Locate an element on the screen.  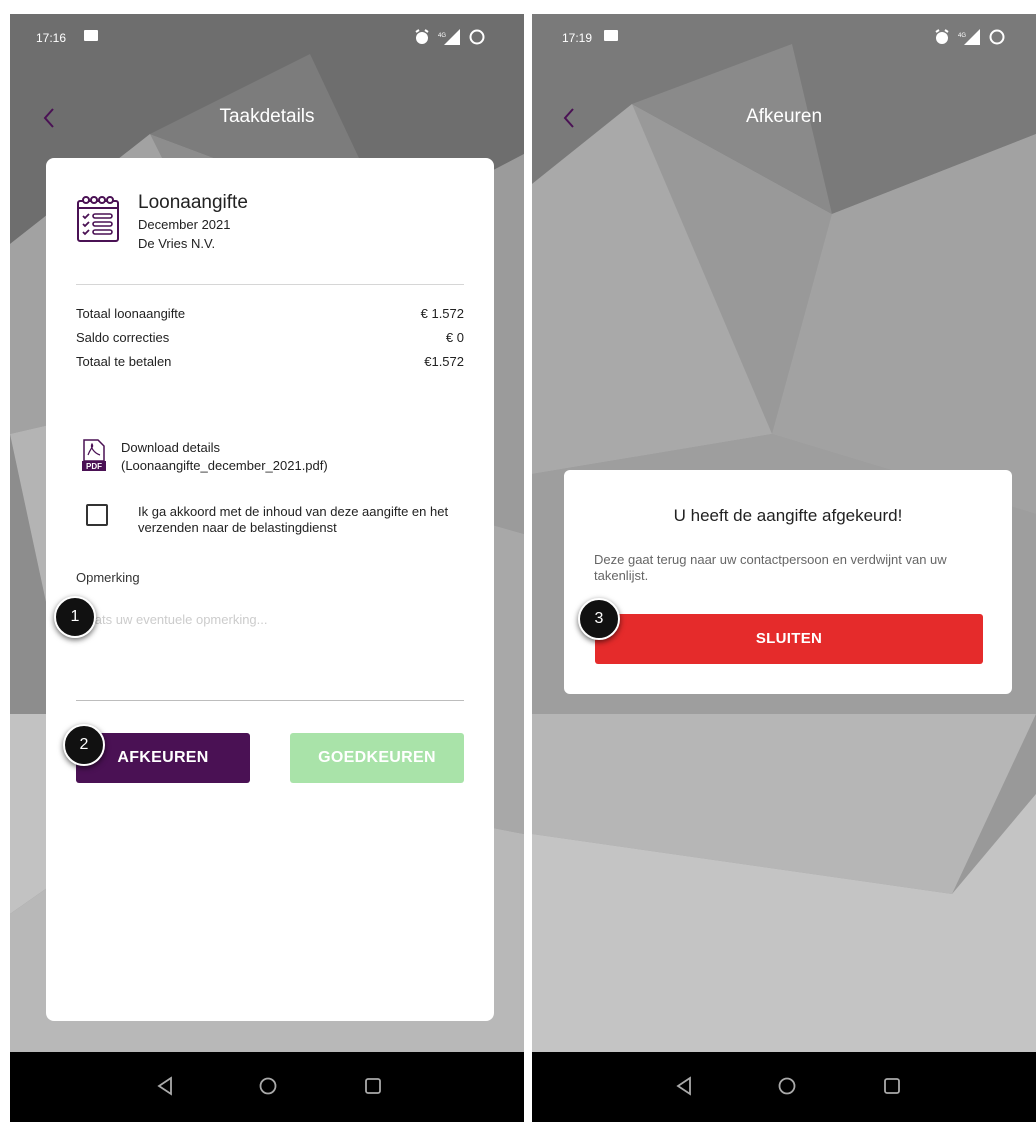
page-title: Afkeuren is located at coordinates (784, 116).